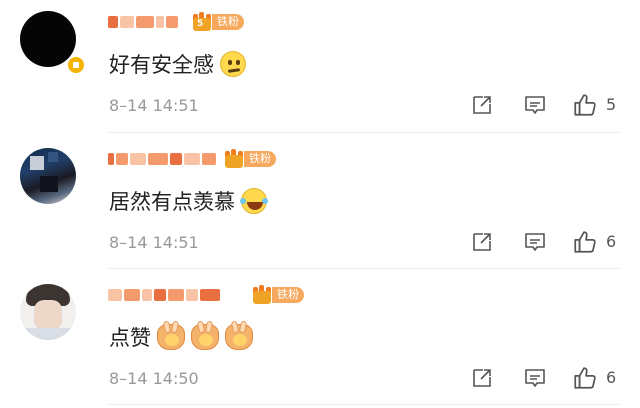 The width and height of the screenshot is (640, 408). I want to click on comment-text: 居然有点羡慕, so click(188, 201).